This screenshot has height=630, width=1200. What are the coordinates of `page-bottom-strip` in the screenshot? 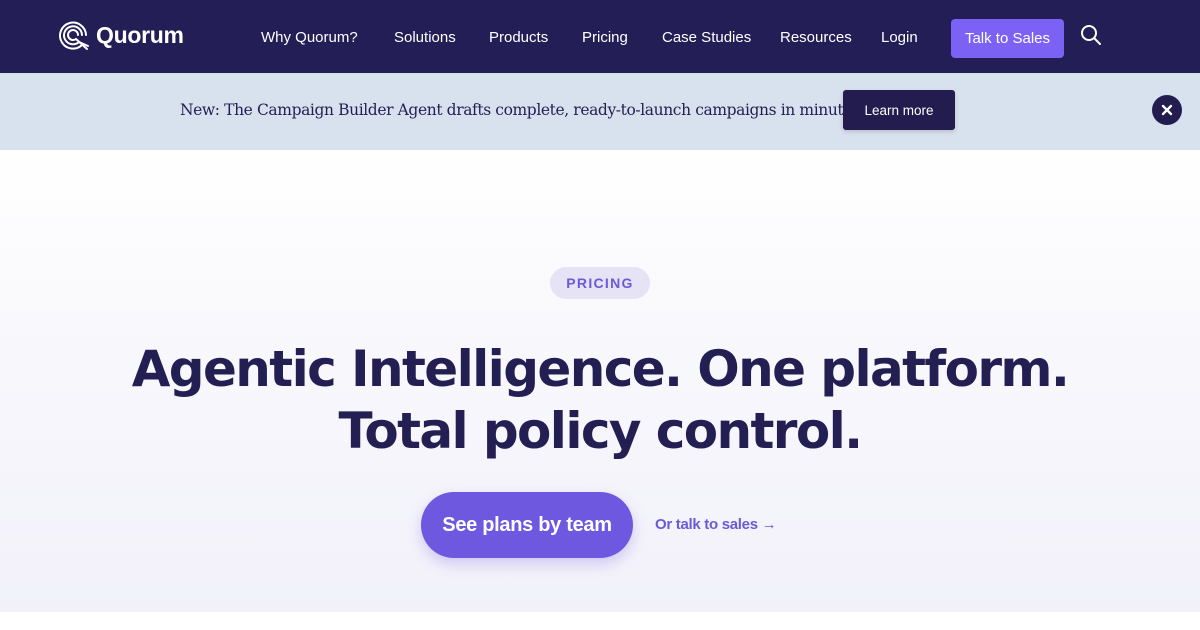 It's located at (600, 621).